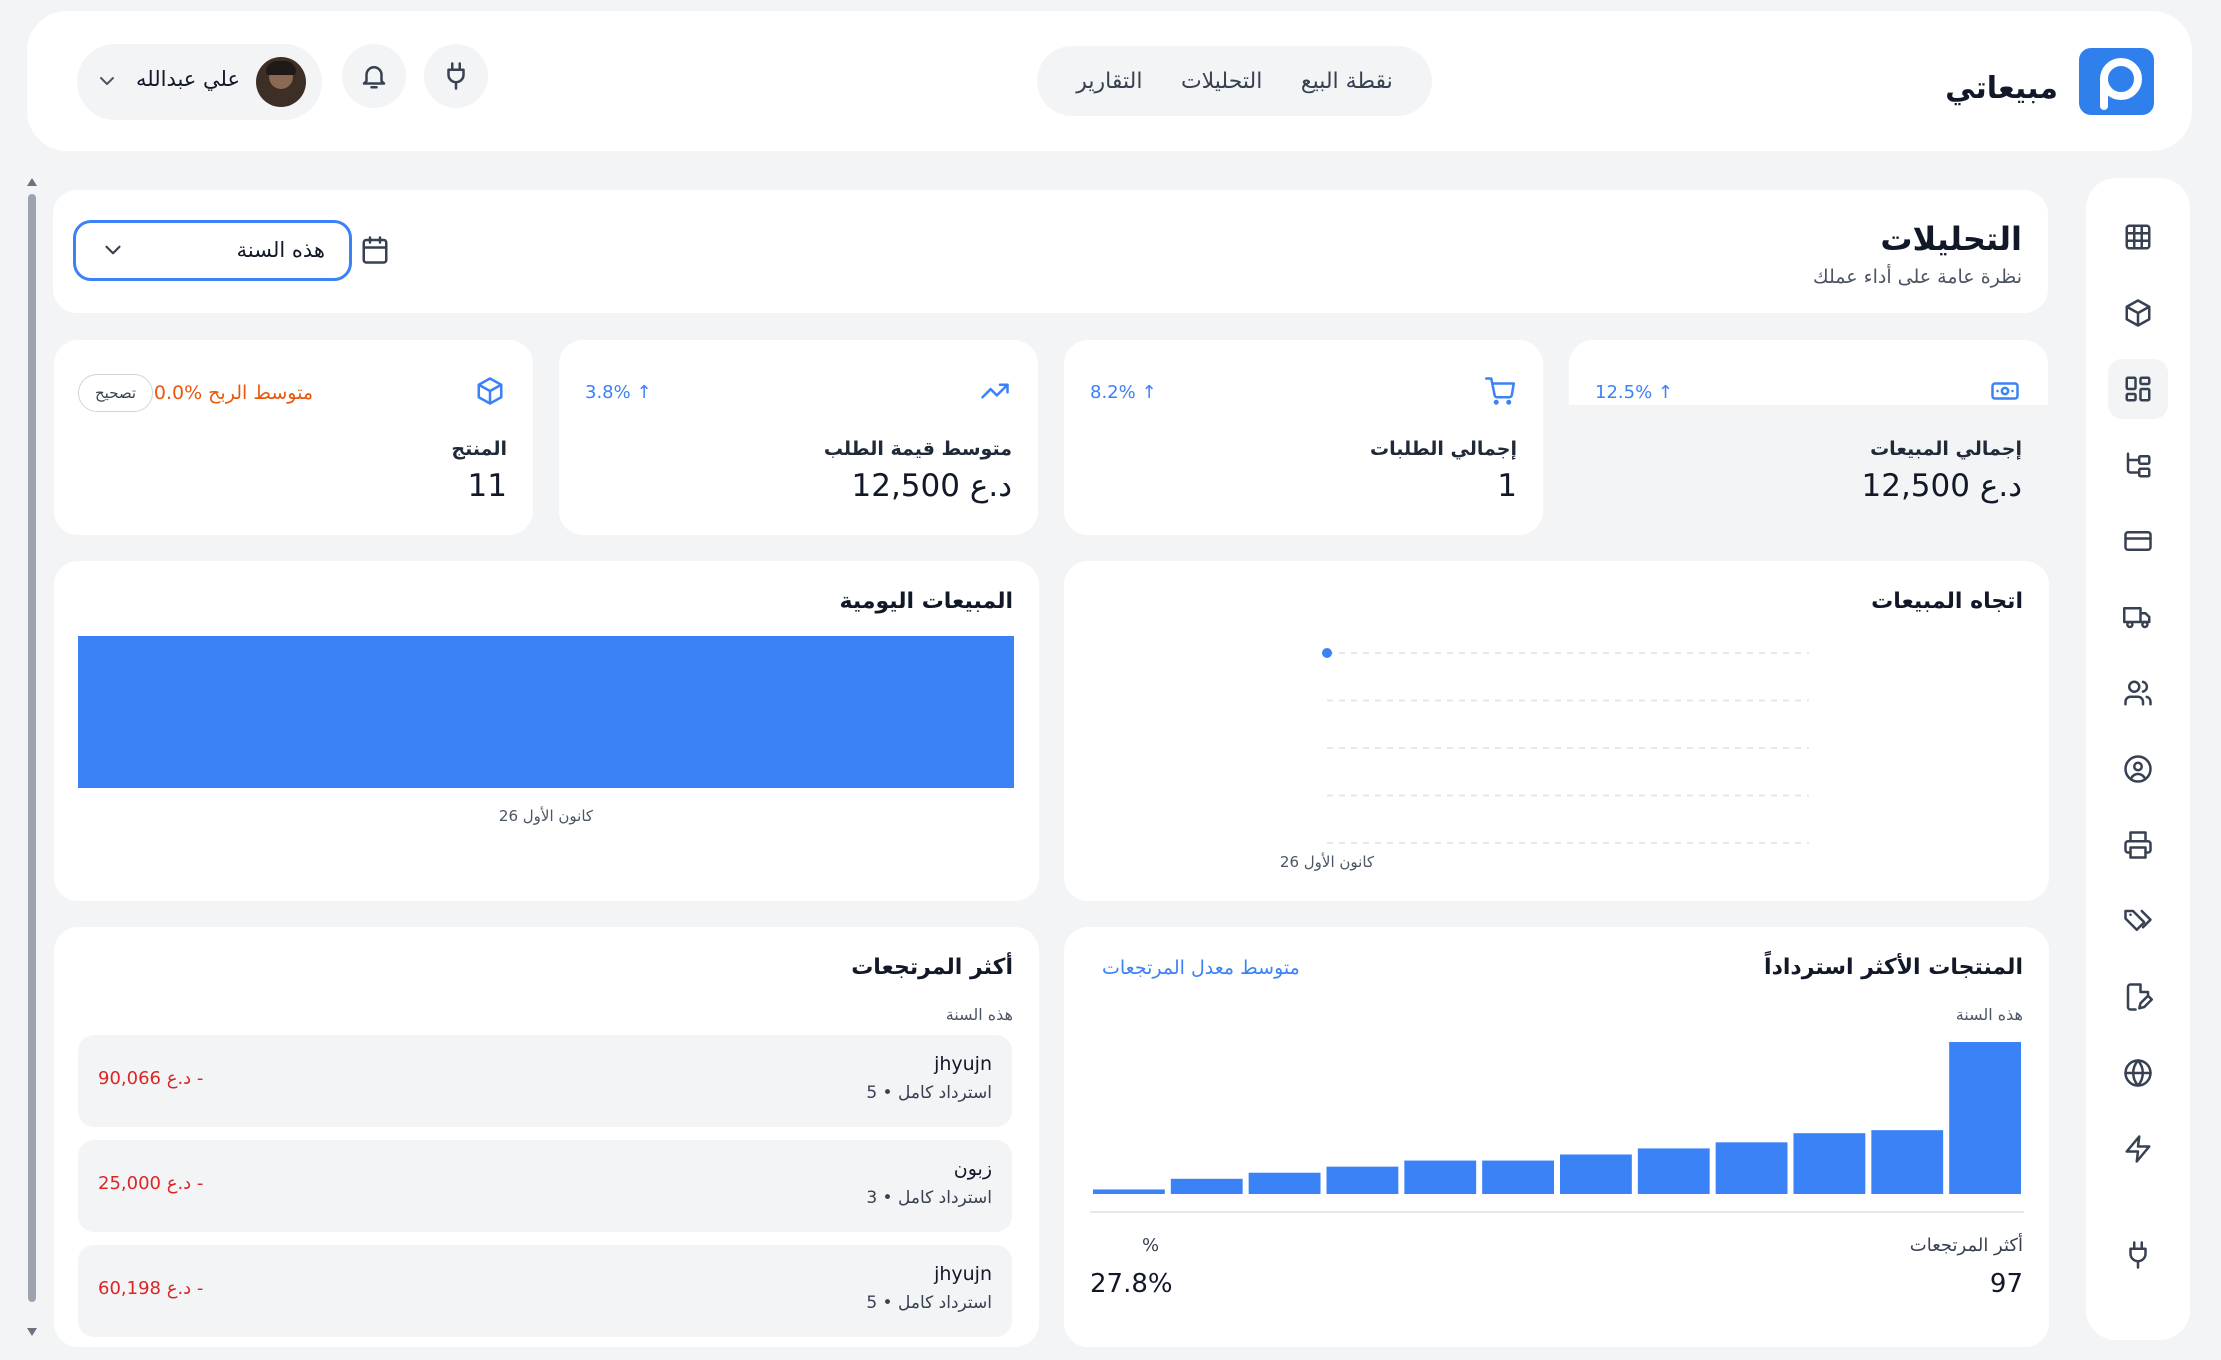  I want to click on return-amount: - د.ع 90,066, so click(151, 1078).